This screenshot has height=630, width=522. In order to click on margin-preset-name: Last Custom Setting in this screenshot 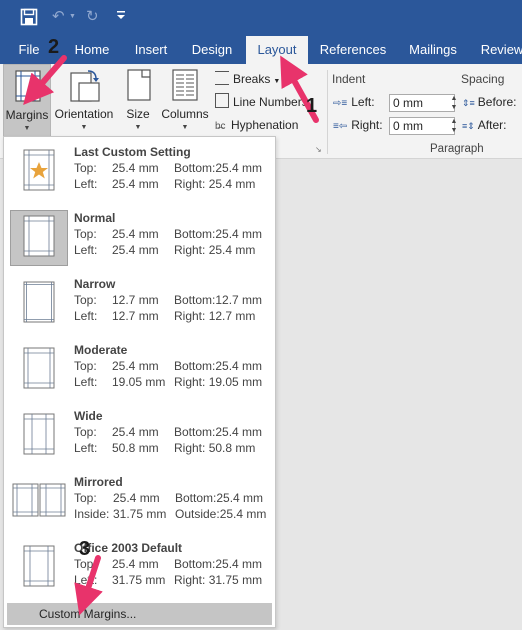, I will do `click(132, 152)`.